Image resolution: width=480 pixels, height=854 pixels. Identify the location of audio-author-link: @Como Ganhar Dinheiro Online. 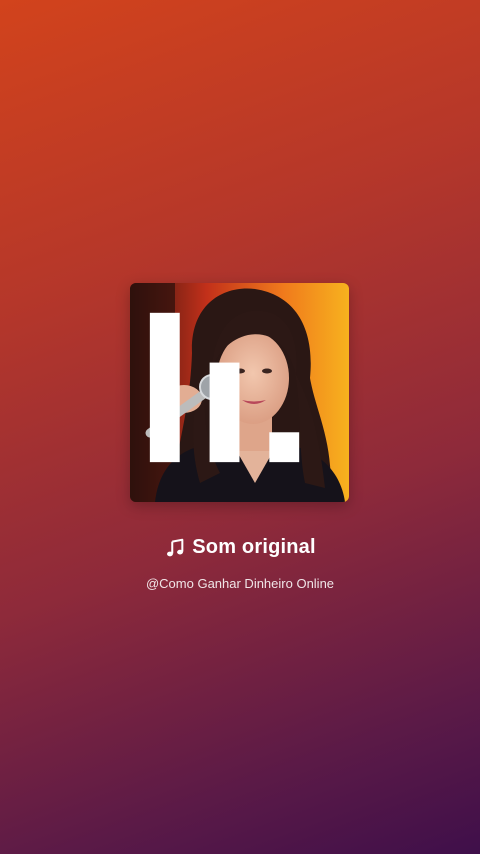
(240, 583).